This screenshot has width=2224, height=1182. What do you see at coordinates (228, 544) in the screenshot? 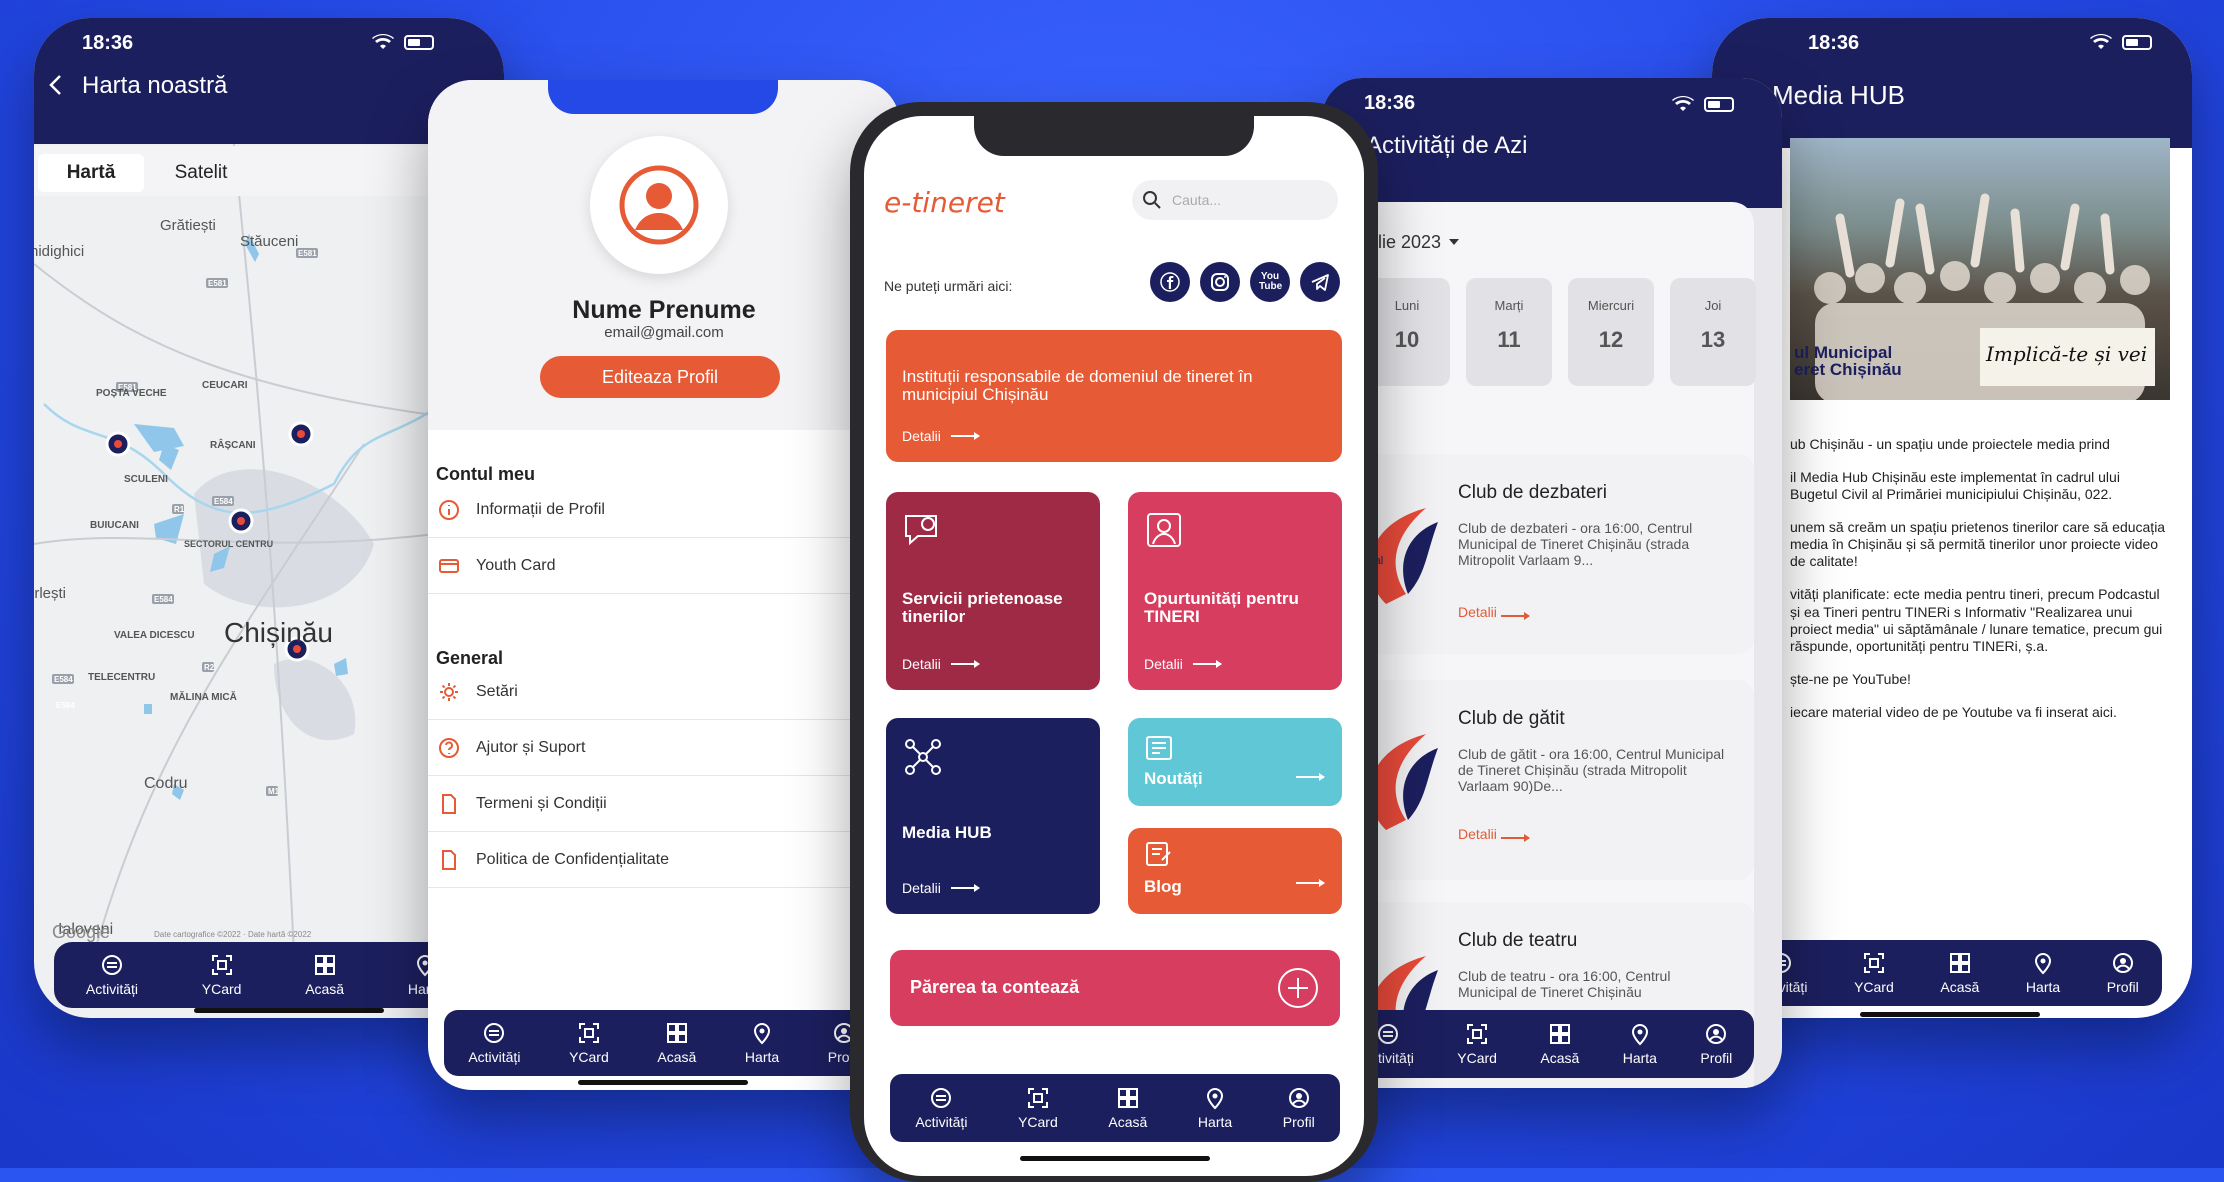
I see `place-label: SECTORUL CENTRU` at bounding box center [228, 544].